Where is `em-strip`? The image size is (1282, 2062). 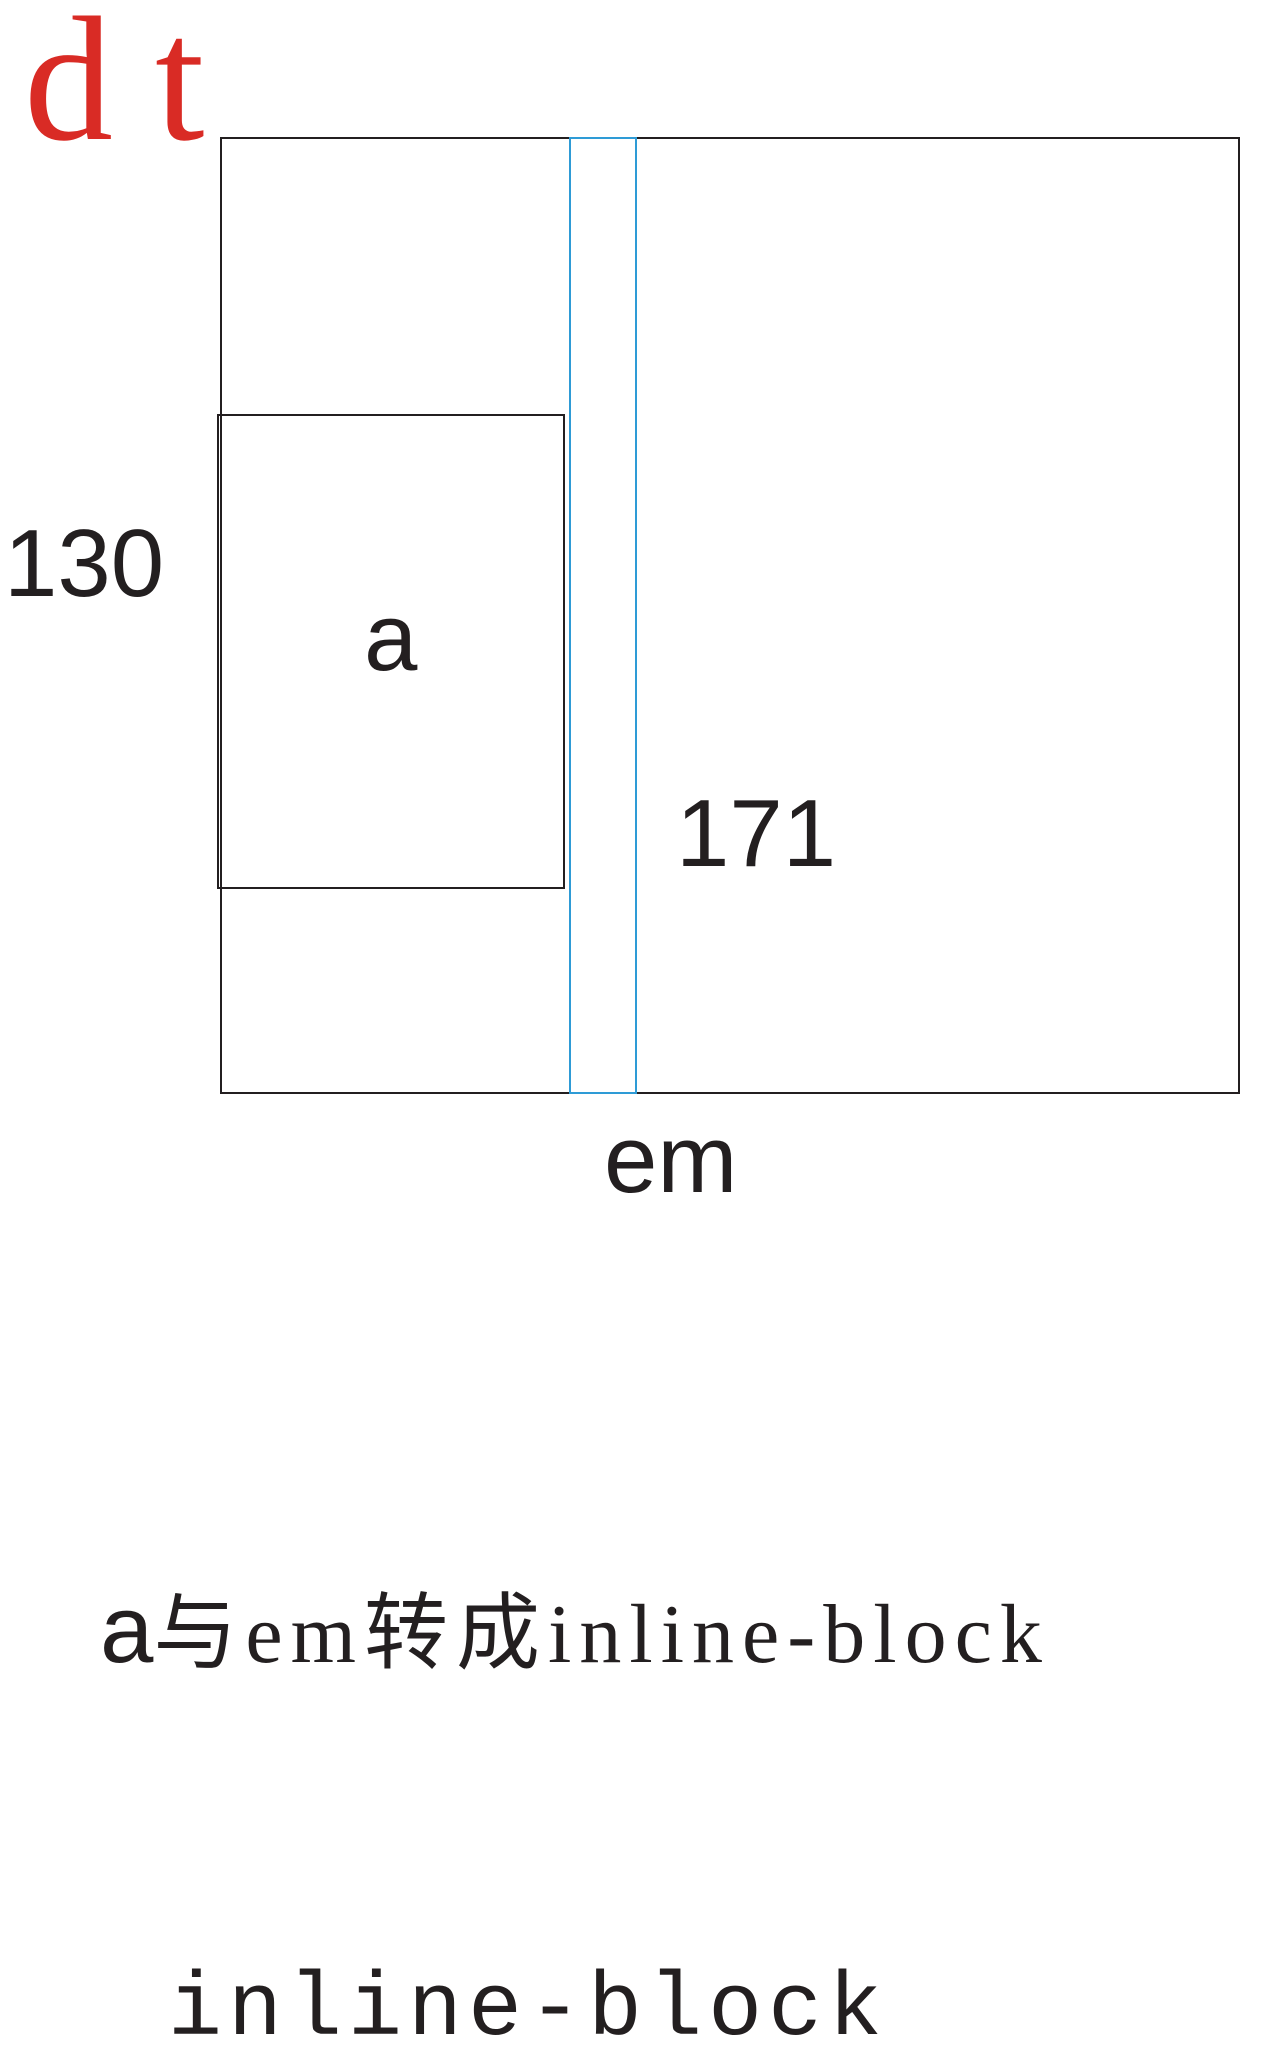
em-strip is located at coordinates (603, 615).